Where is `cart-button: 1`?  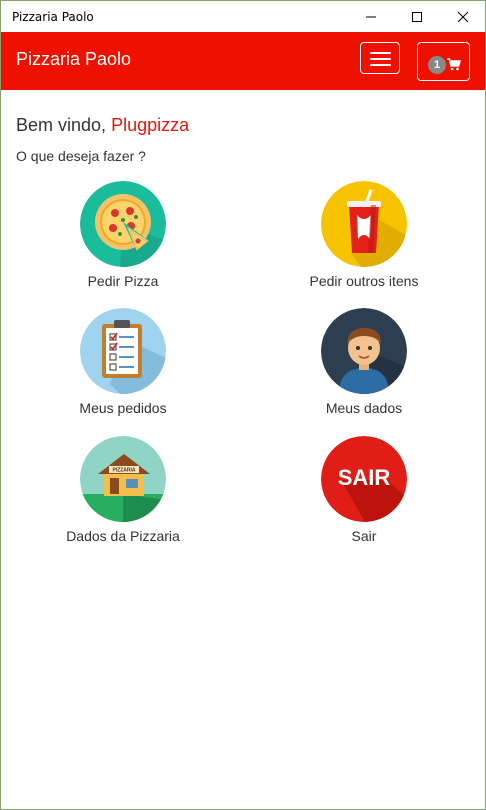 cart-button: 1 is located at coordinates (443, 61).